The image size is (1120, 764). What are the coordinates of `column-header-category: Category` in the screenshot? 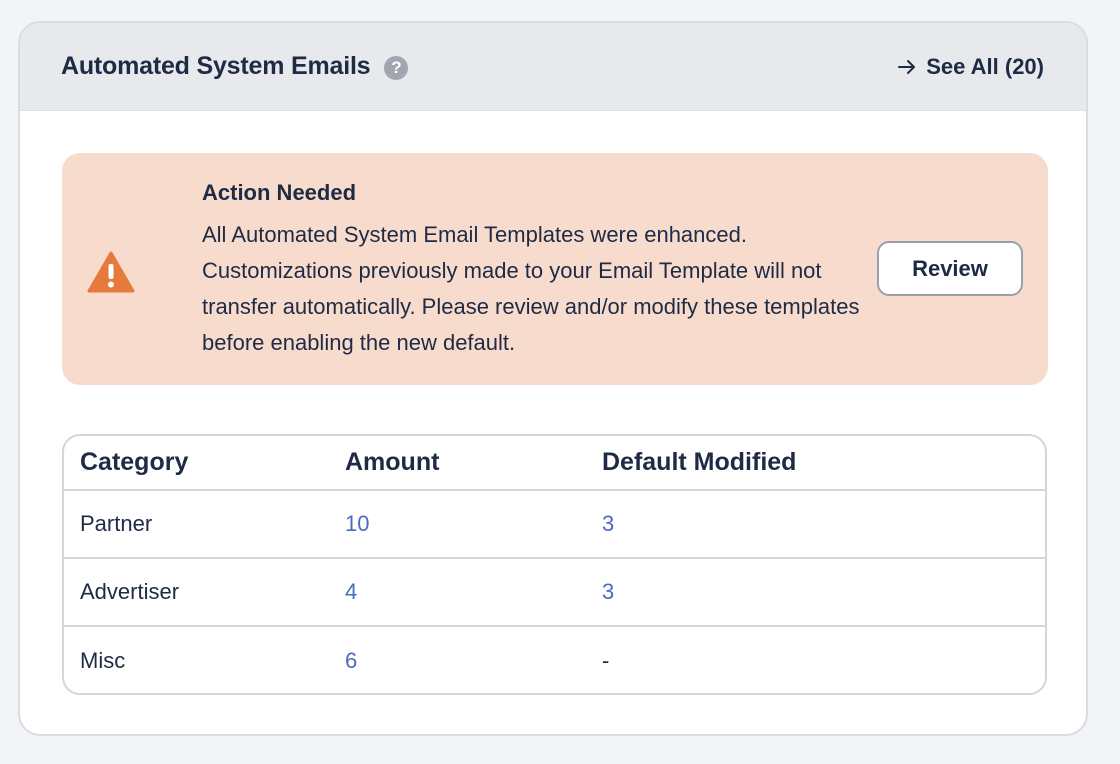 It's located at (204, 463).